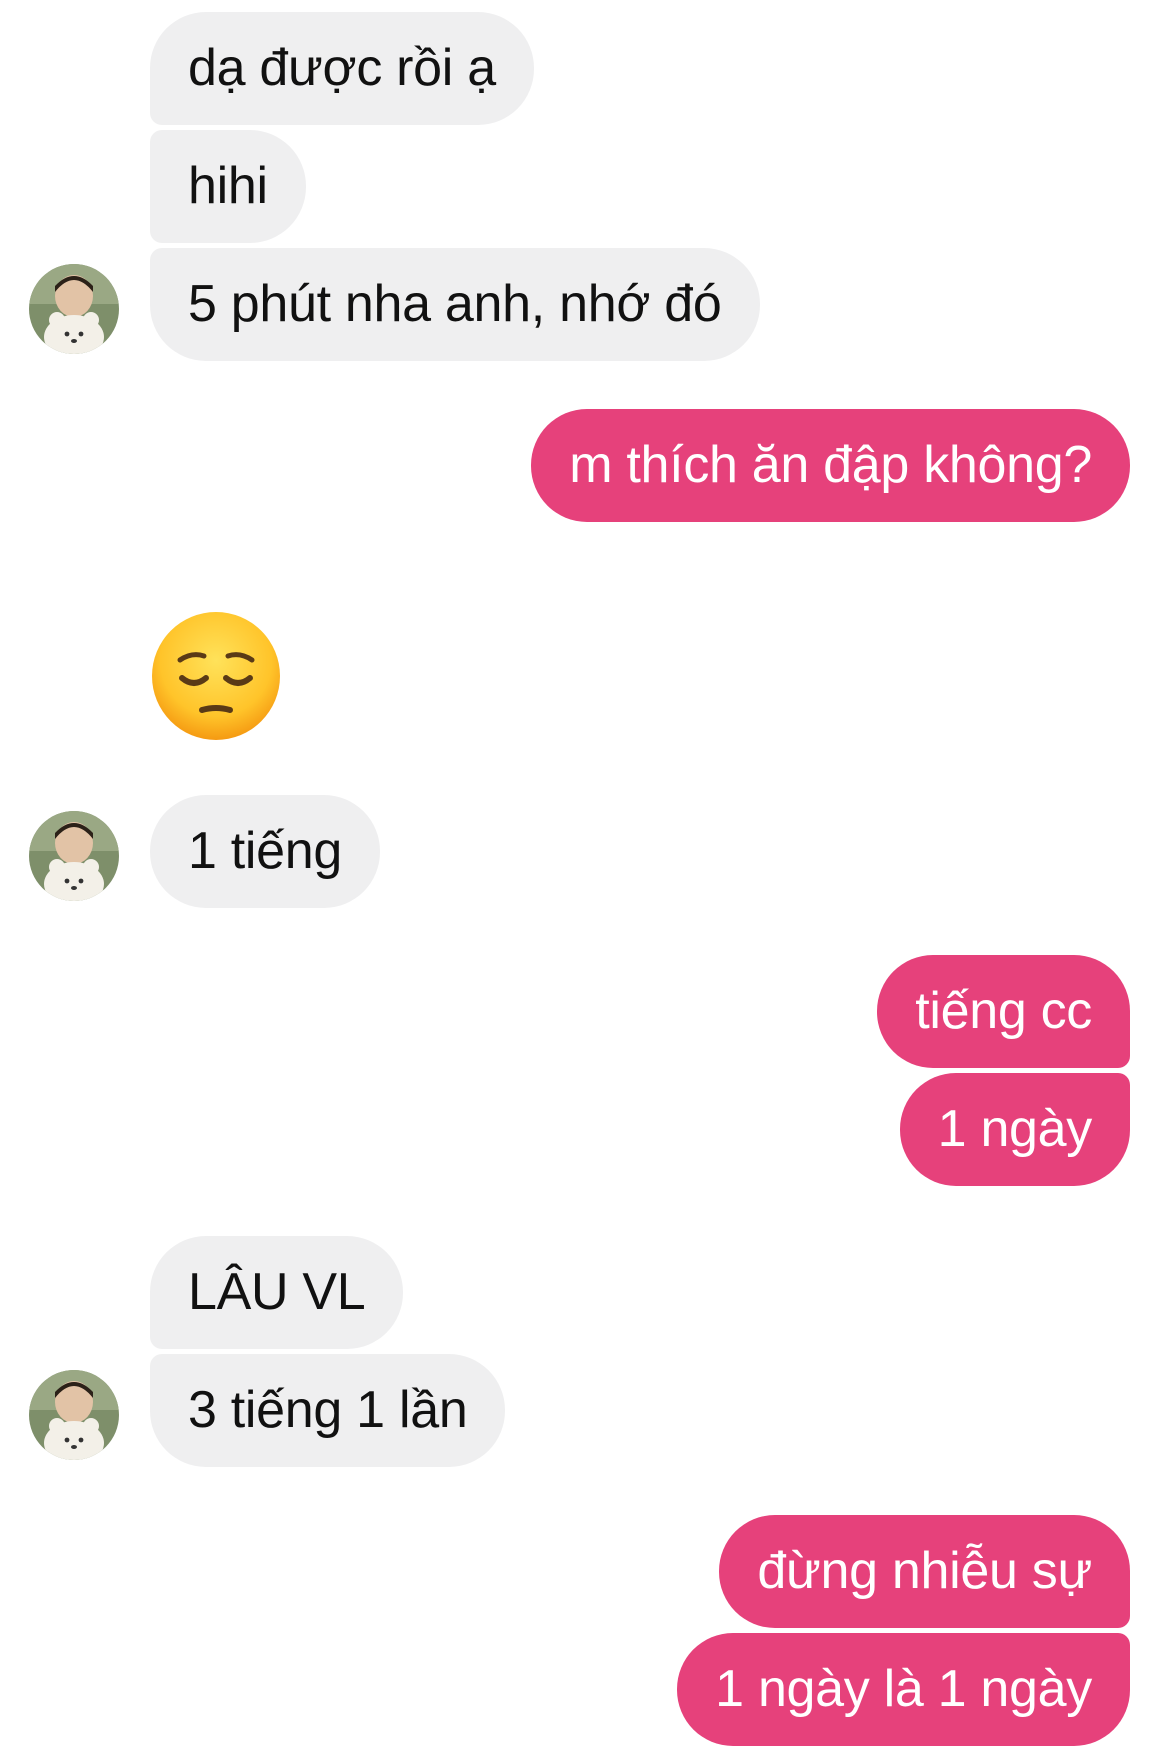  Describe the element at coordinates (1003, 1011) in the screenshot. I see `message-bubble-outgoing: tiếng cc` at that location.